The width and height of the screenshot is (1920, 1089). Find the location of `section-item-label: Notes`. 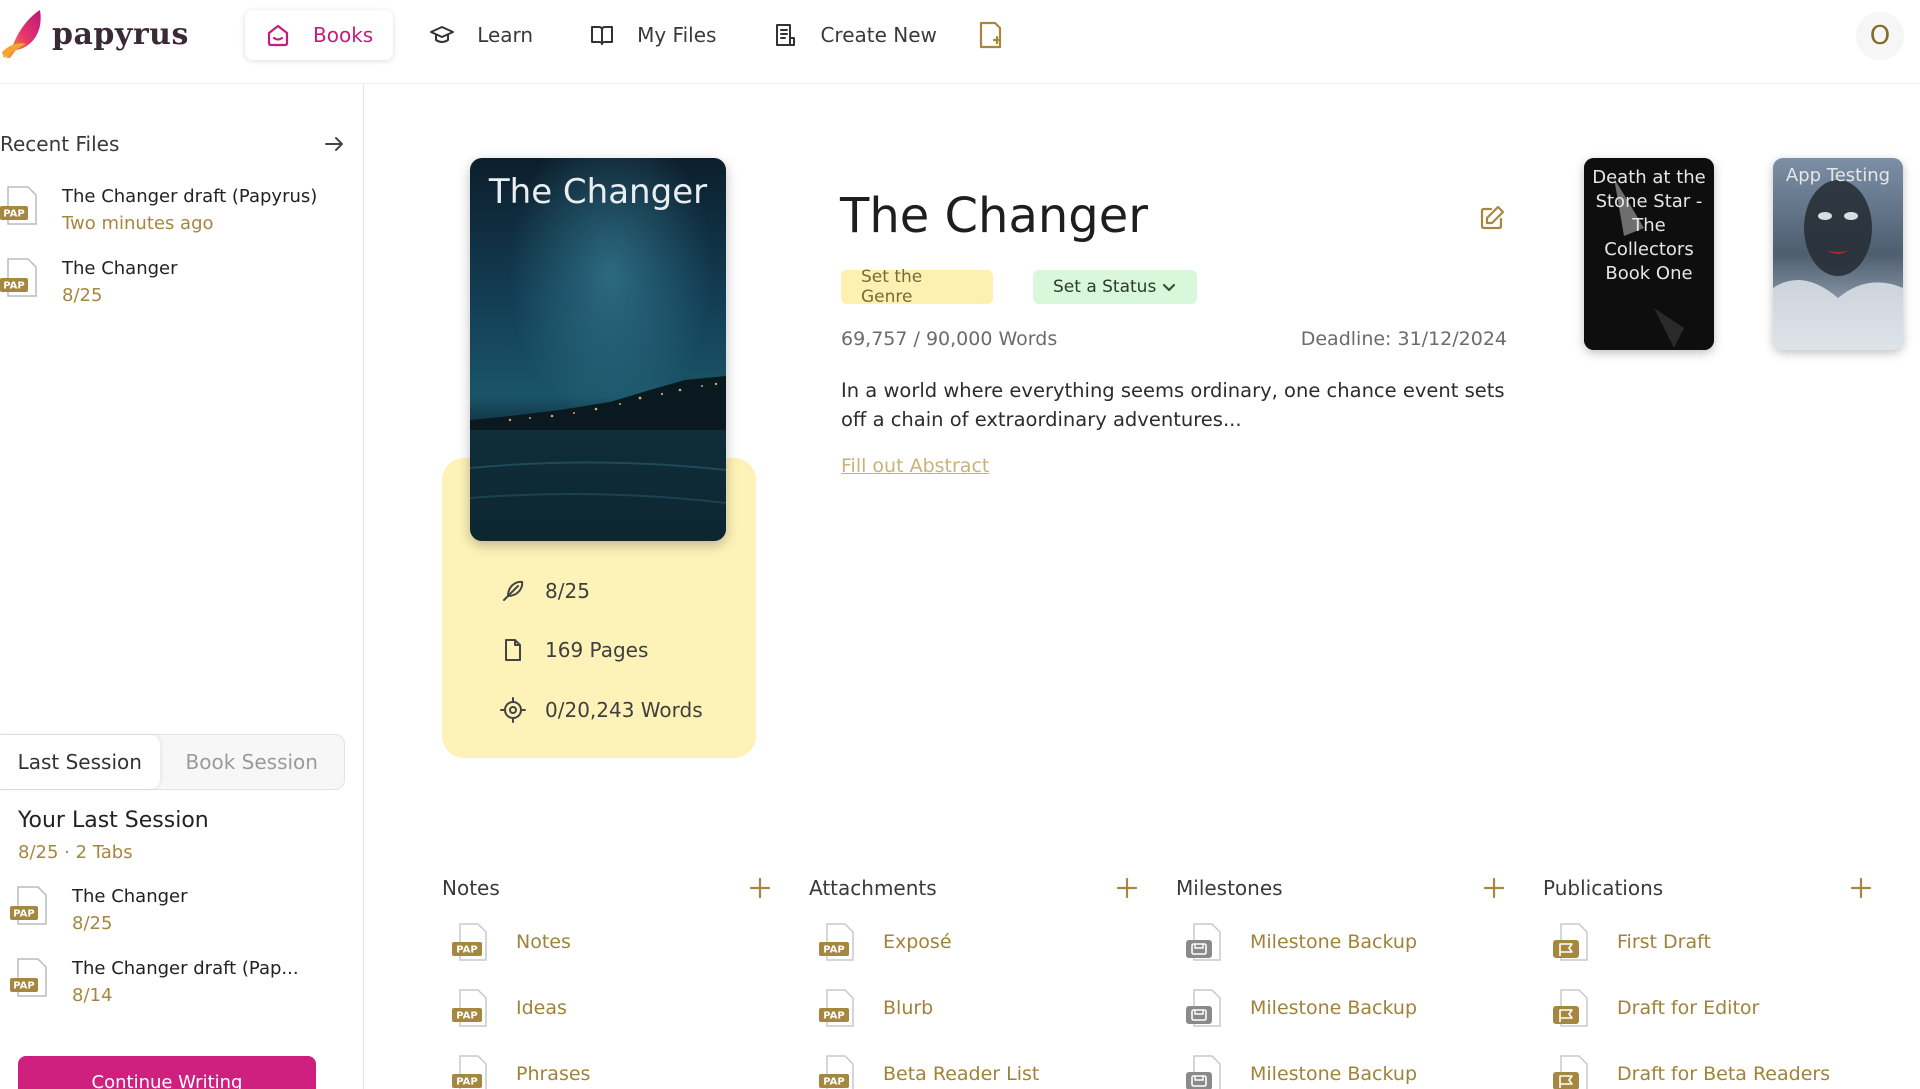

section-item-label: Notes is located at coordinates (543, 942).